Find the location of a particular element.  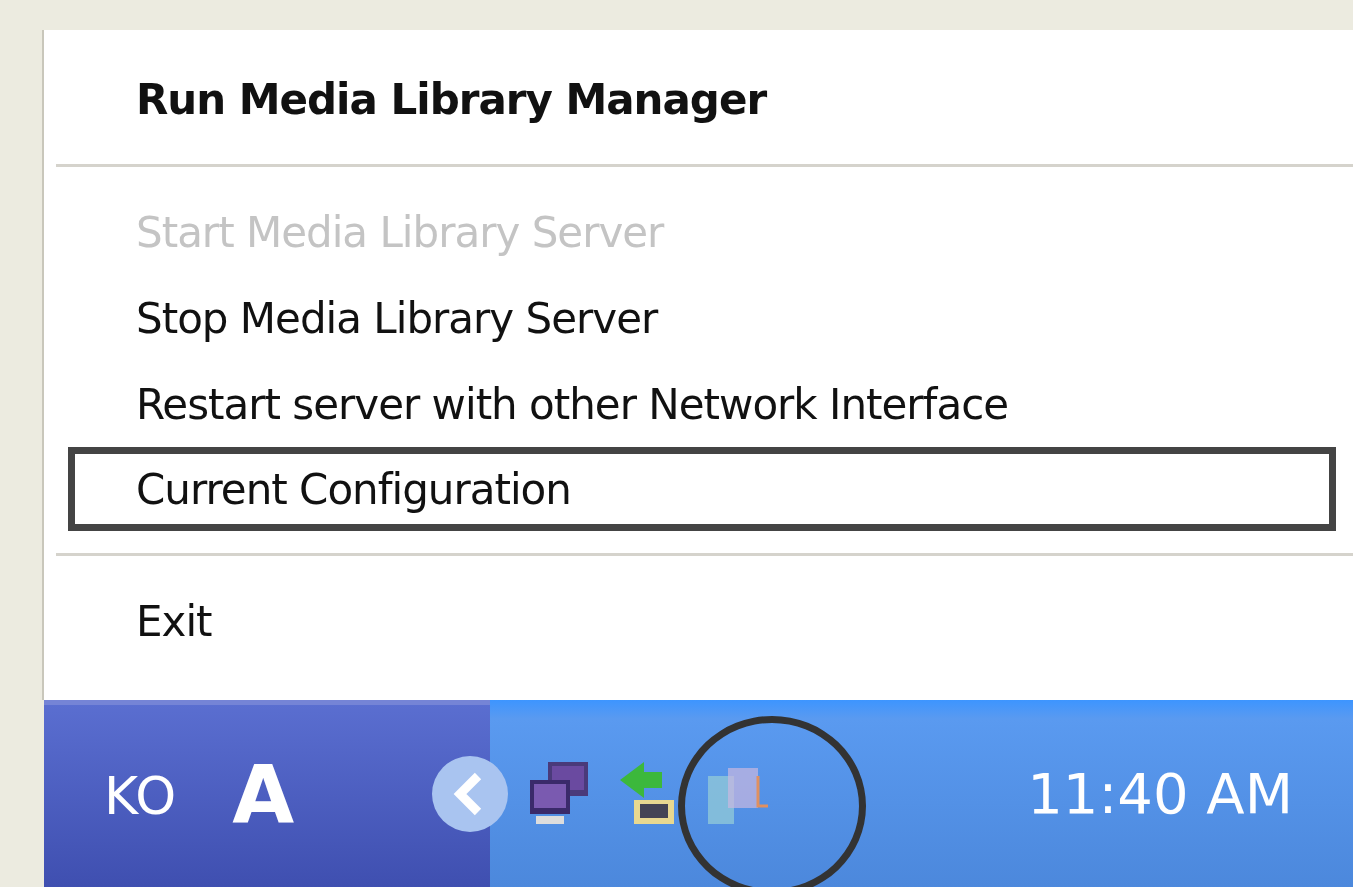

clock: 11:40 AM is located at coordinates (1160, 793).